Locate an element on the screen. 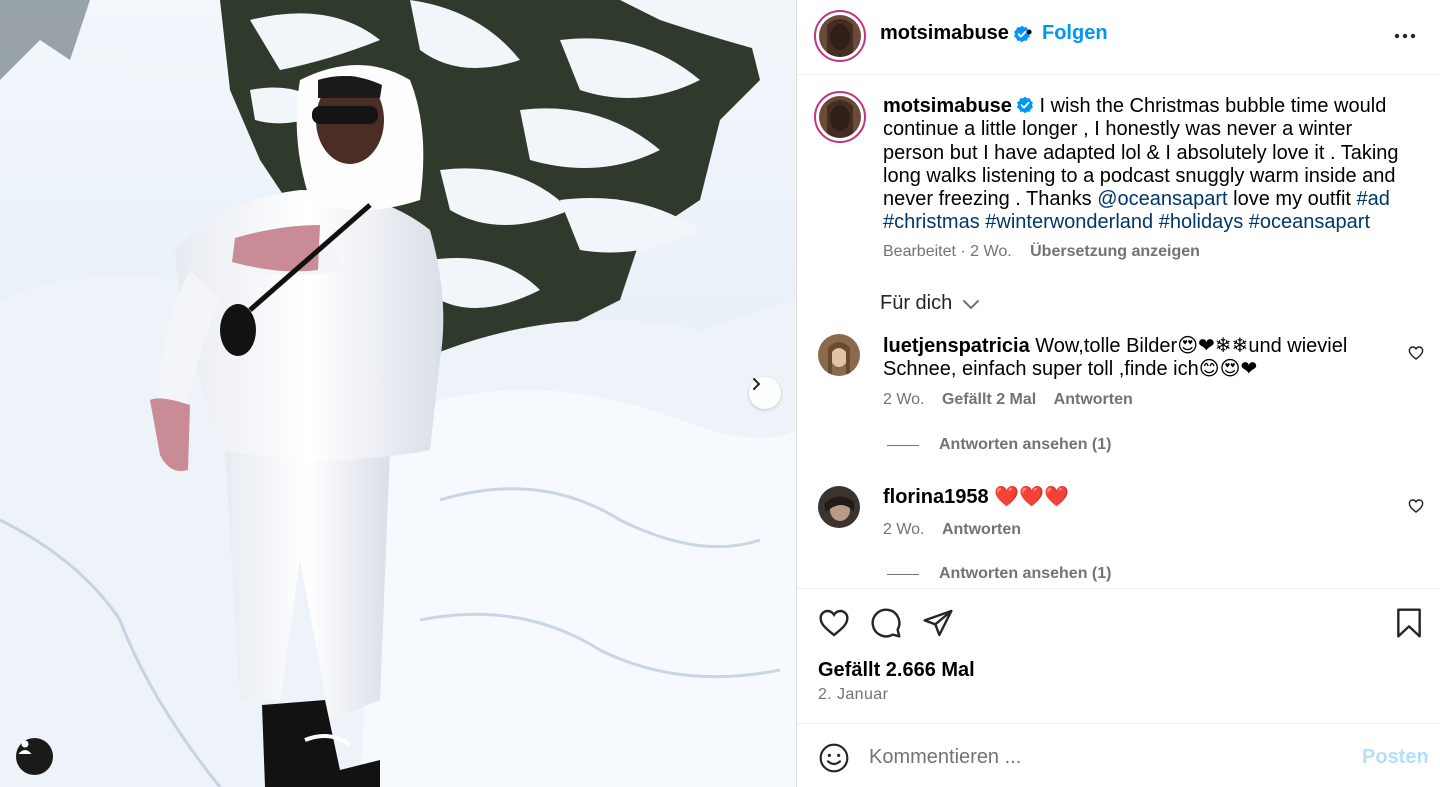 Image resolution: width=1440 pixels, height=787 pixels. add-comment-bar: Posten is located at coordinates (1118, 755).